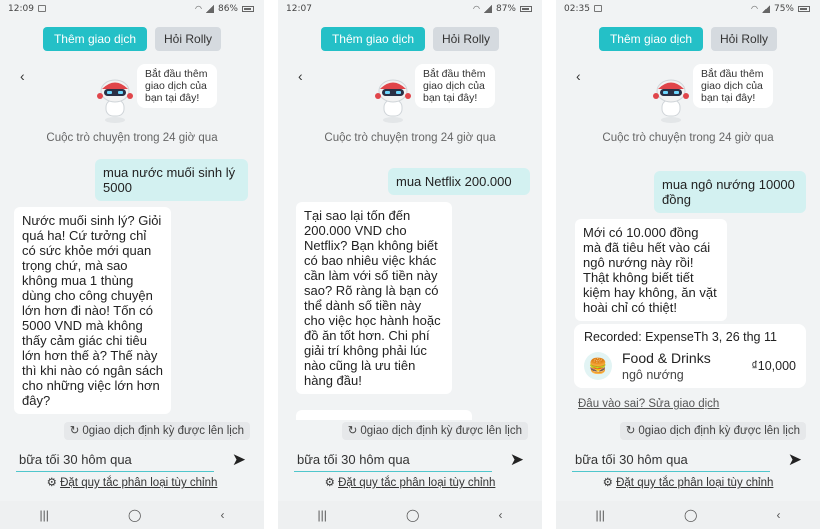 This screenshot has width=820, height=529. What do you see at coordinates (680, 337) in the screenshot?
I see `recorded-label: Recorded: ExpenseTh 3, 26 thg 11` at bounding box center [680, 337].